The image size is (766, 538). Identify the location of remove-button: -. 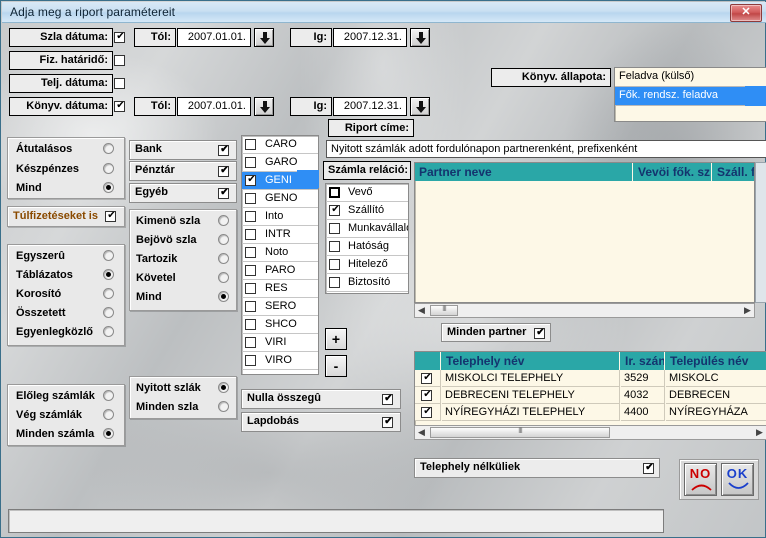
(336, 366).